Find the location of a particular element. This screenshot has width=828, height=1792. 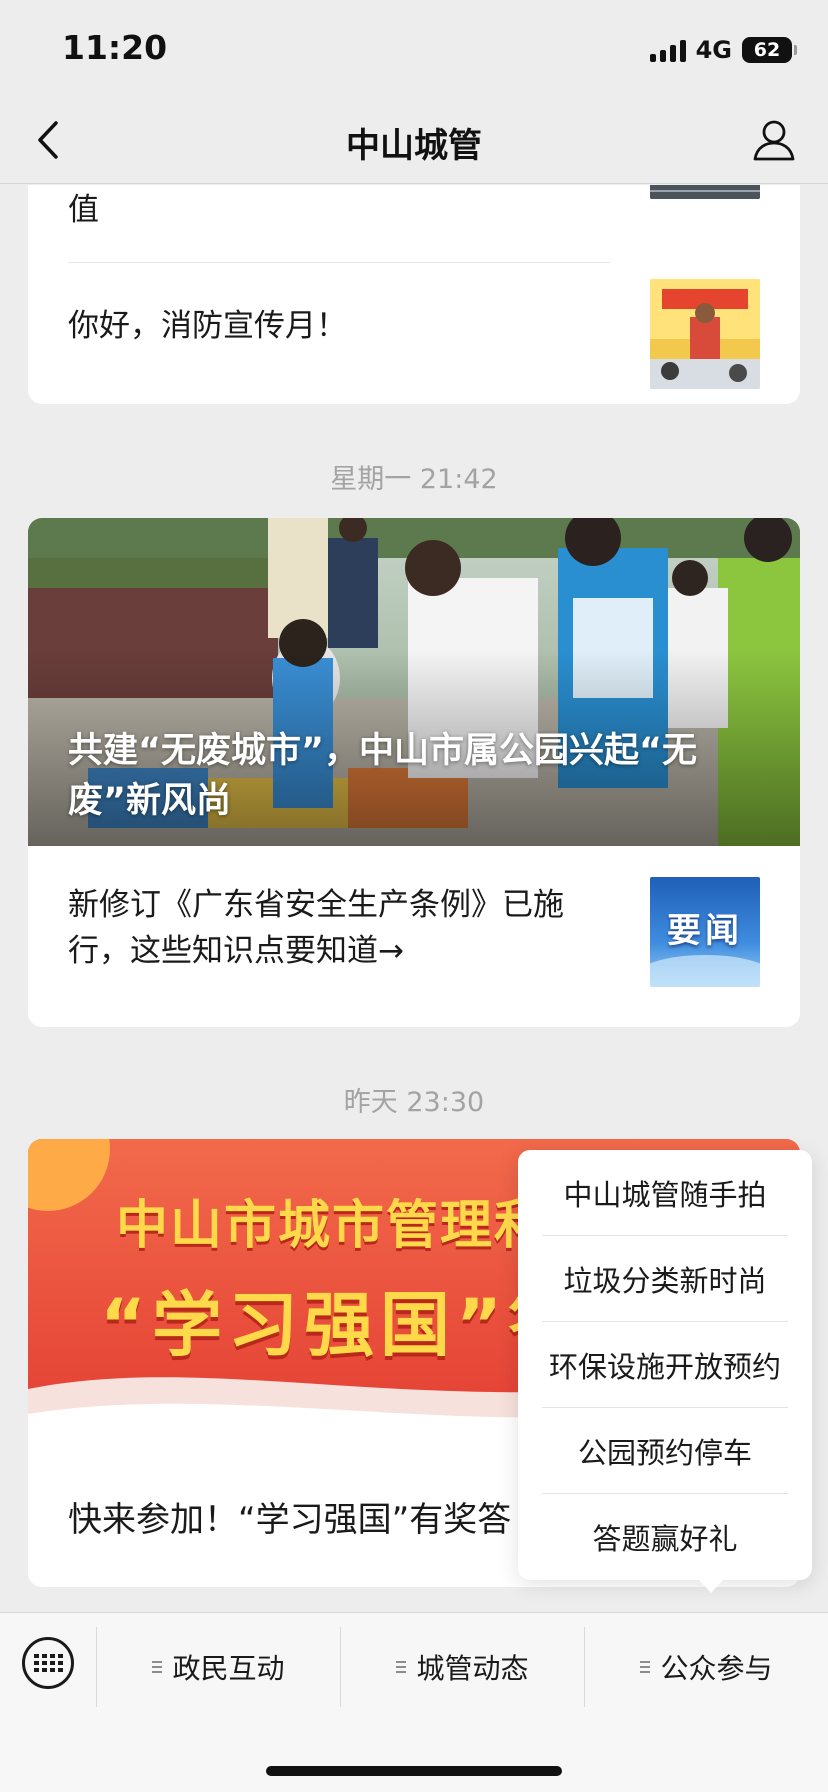

submenu-item: 垃圾分类新时尚 is located at coordinates (665, 1279).